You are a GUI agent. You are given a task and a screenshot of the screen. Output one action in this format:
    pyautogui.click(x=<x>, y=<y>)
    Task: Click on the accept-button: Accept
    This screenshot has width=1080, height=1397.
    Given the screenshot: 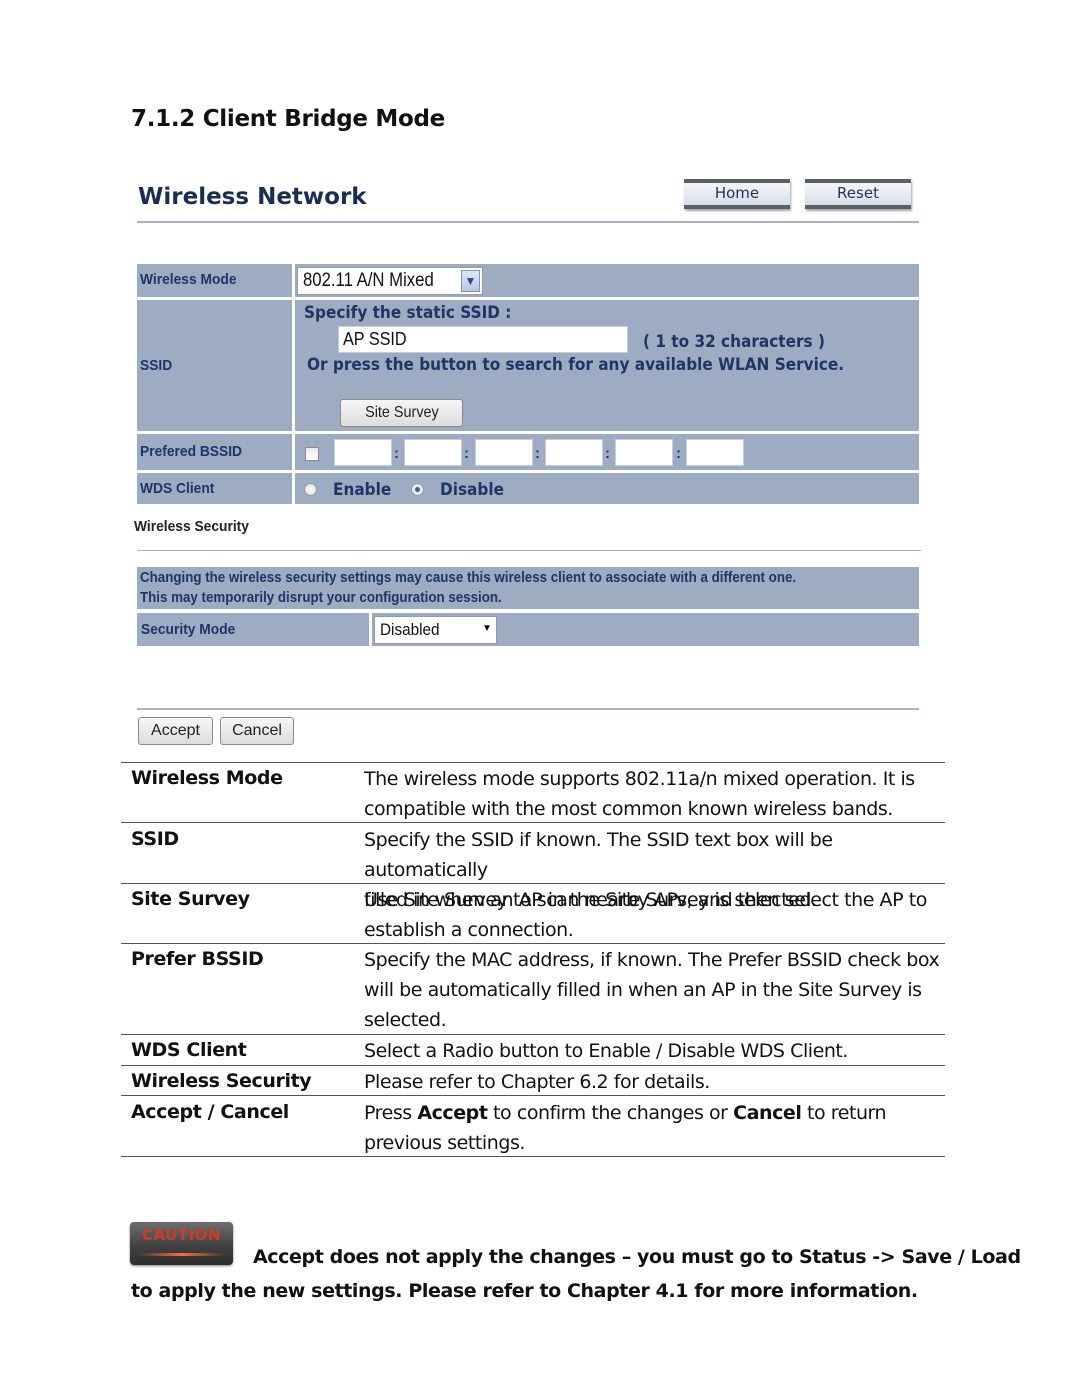 What is the action you would take?
    pyautogui.click(x=175, y=731)
    